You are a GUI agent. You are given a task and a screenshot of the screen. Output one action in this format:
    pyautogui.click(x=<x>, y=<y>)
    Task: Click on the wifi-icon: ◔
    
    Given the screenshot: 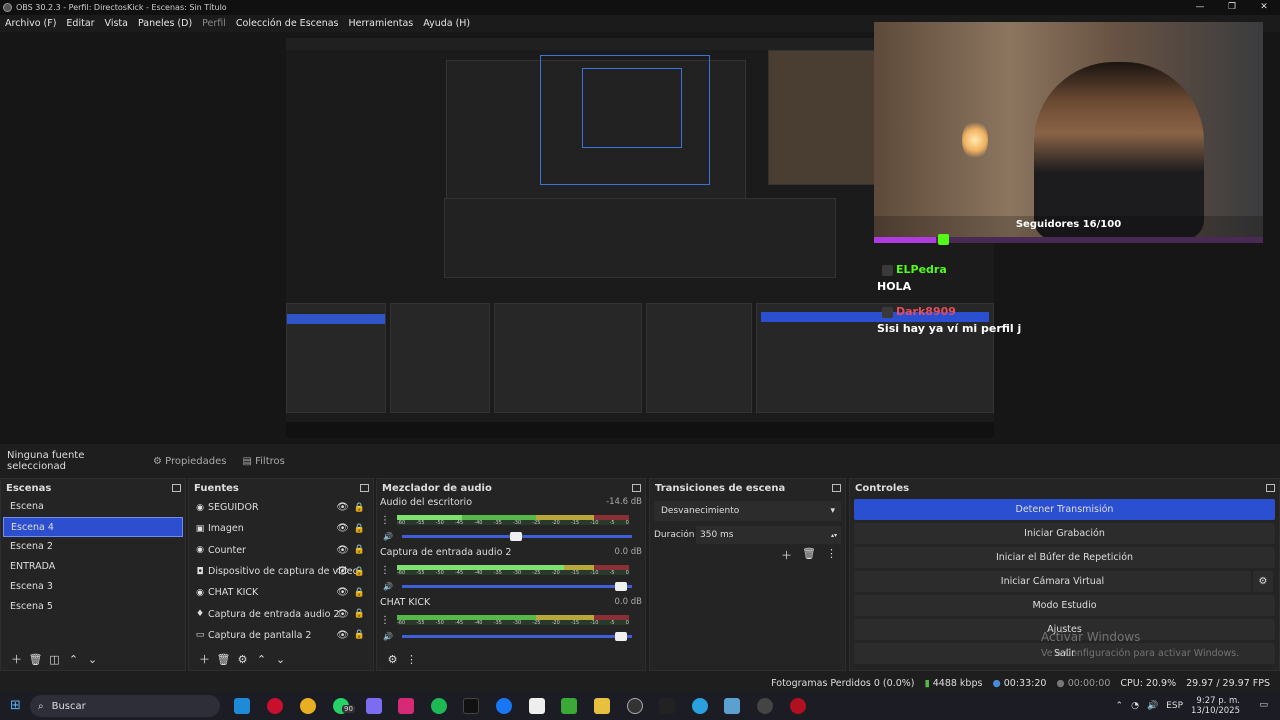 What is the action you would take?
    pyautogui.click(x=1135, y=706)
    